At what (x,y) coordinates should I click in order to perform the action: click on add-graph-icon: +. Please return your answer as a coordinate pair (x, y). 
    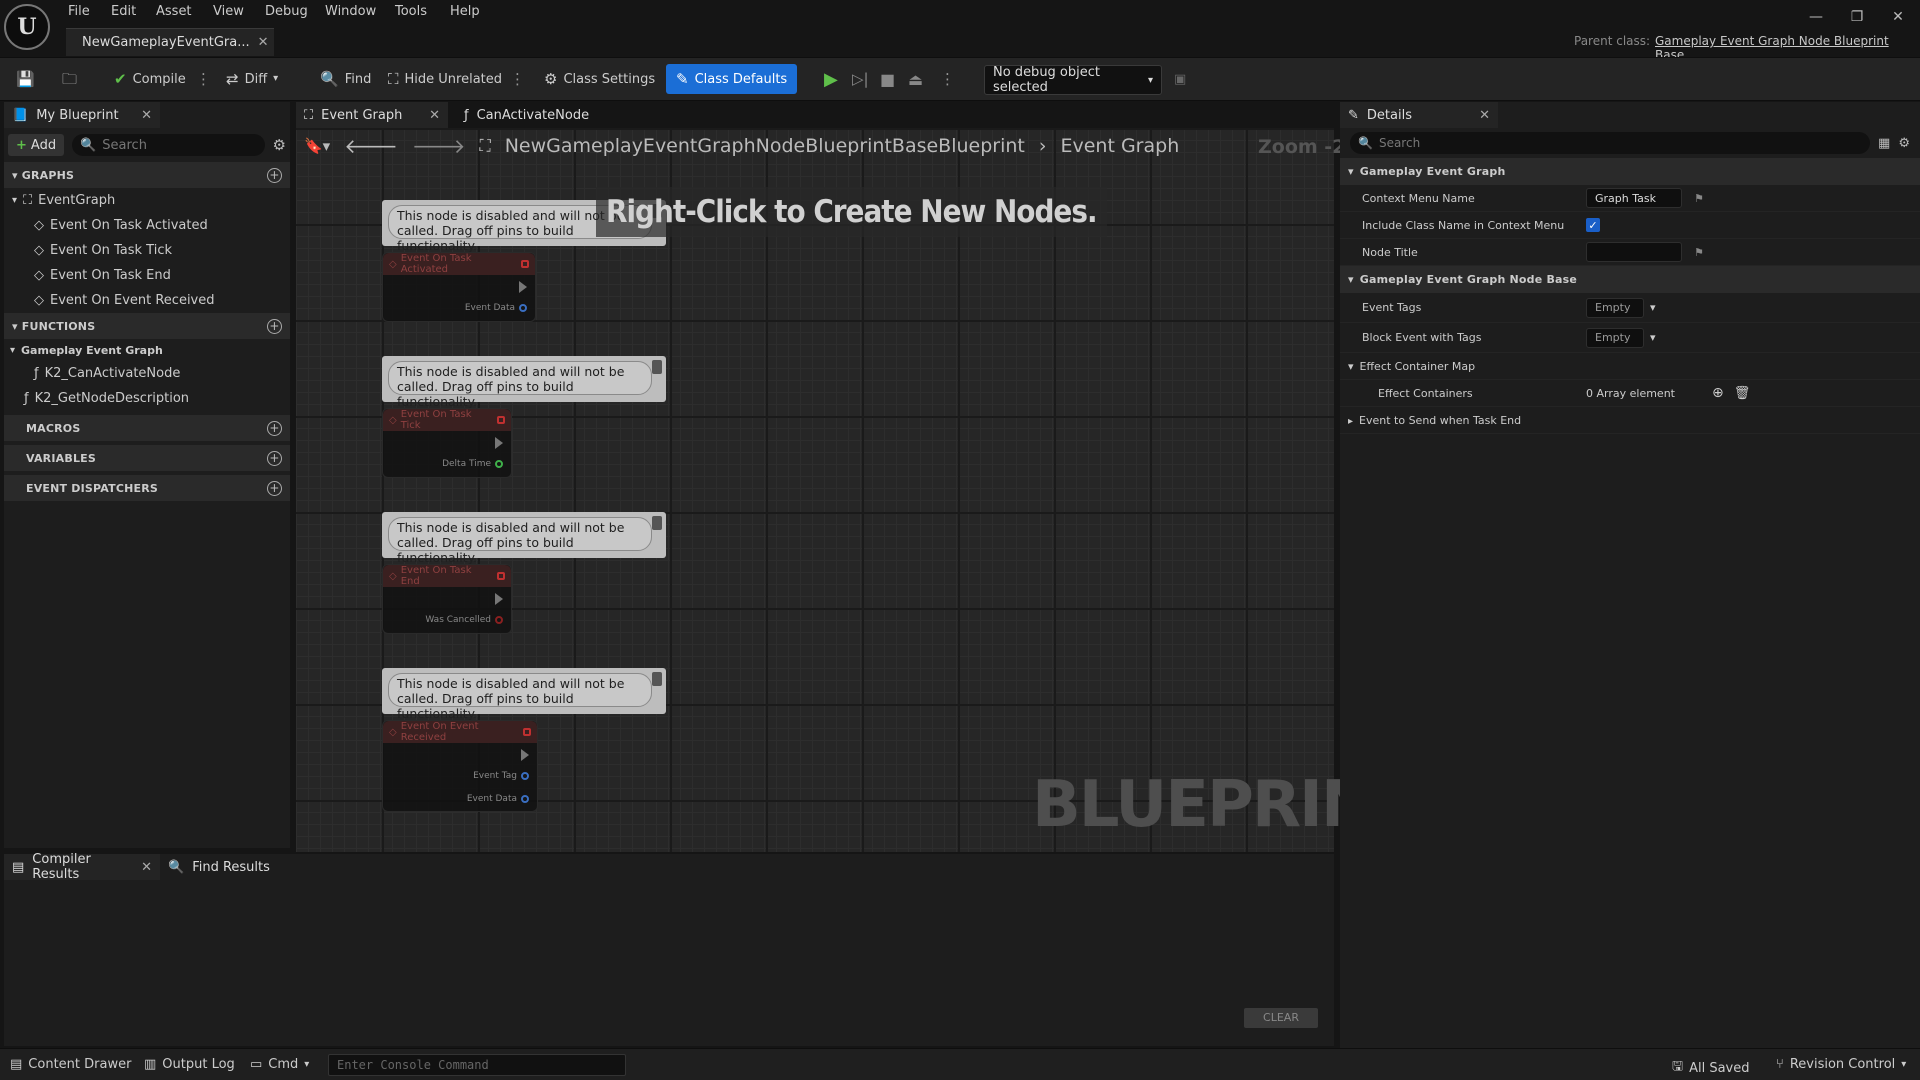
    Looking at the image, I should click on (274, 175).